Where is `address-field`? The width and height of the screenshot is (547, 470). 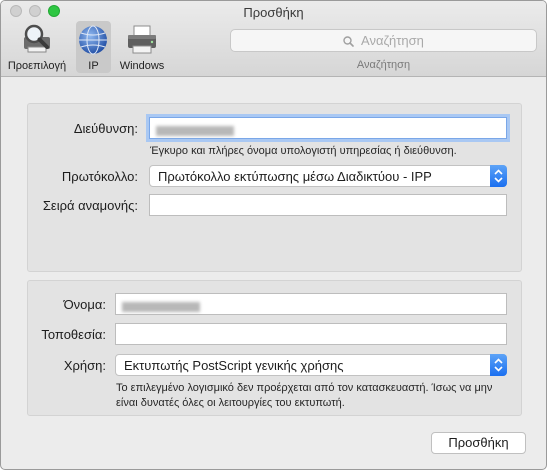 address-field is located at coordinates (328, 128).